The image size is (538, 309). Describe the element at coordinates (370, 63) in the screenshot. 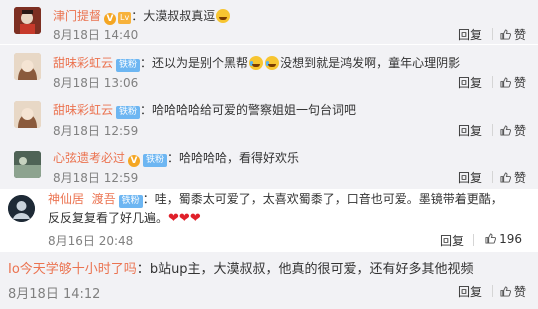

I see `comment-text: 没想到就是鸿发啊，童年心理阴影` at that location.